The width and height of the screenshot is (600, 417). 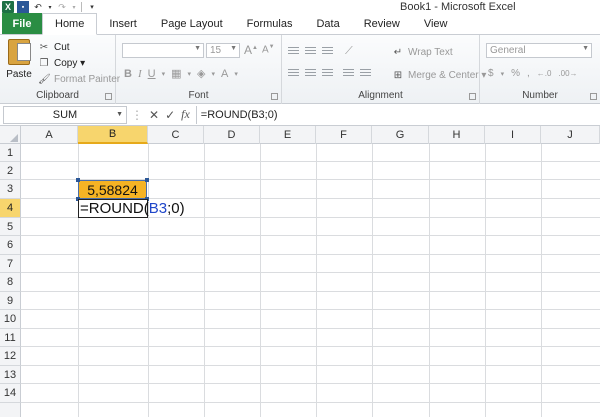 I want to click on comma-style-icon: ,, so click(x=528, y=73).